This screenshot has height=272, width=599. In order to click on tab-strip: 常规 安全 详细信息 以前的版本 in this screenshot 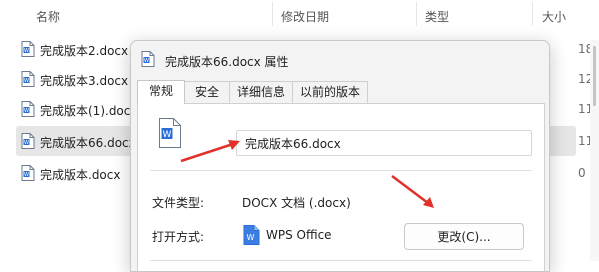, I will do `click(340, 92)`.